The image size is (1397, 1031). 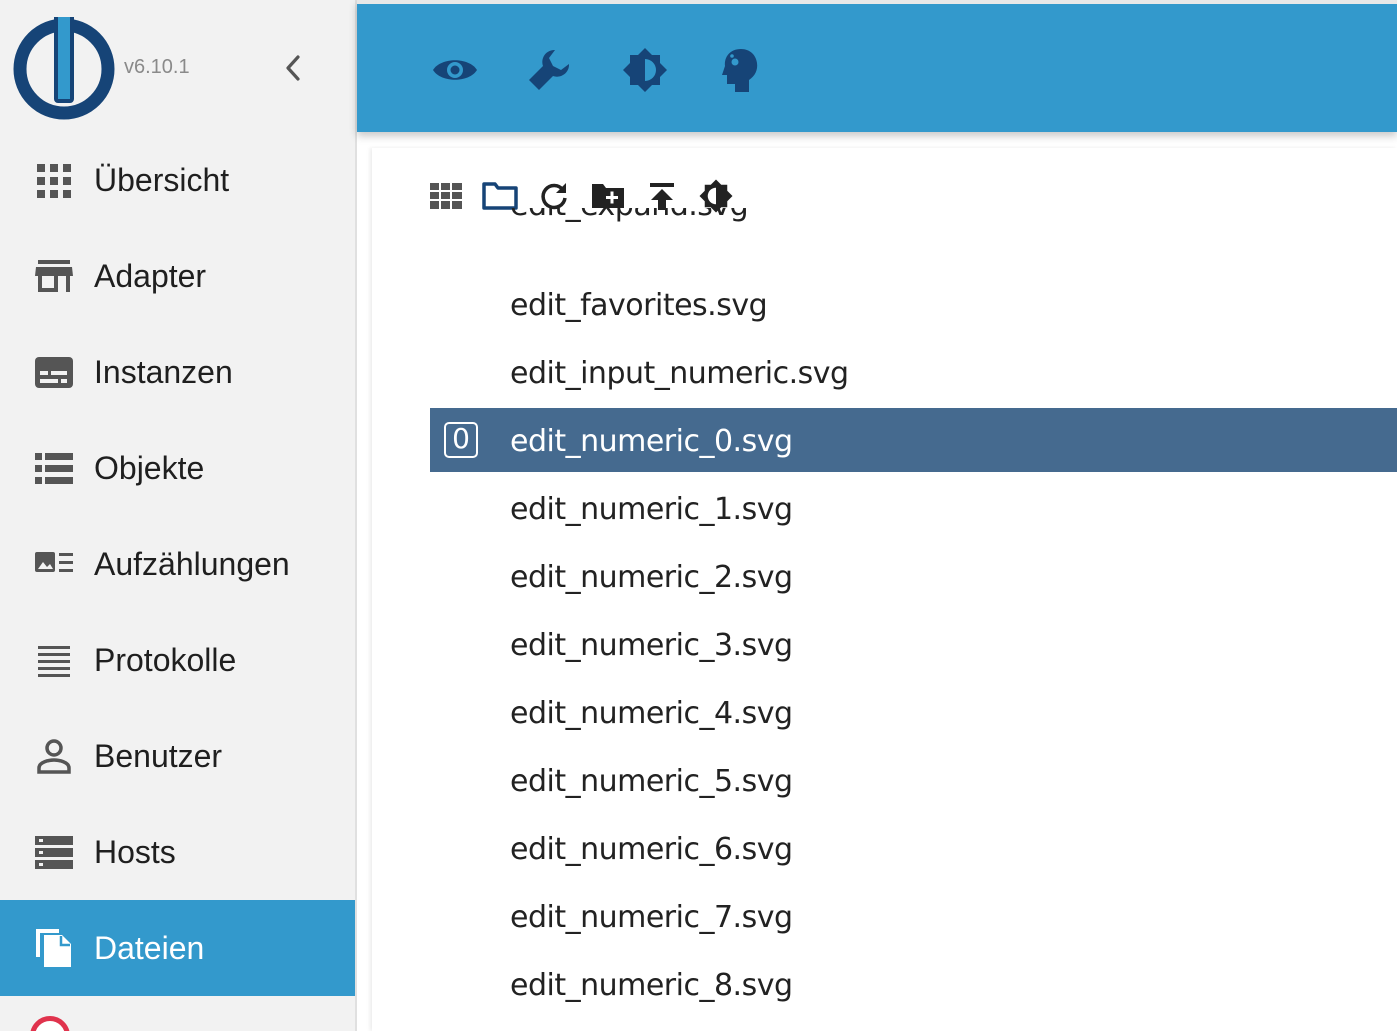 I want to click on iobroker-logo, so click(x=64, y=68).